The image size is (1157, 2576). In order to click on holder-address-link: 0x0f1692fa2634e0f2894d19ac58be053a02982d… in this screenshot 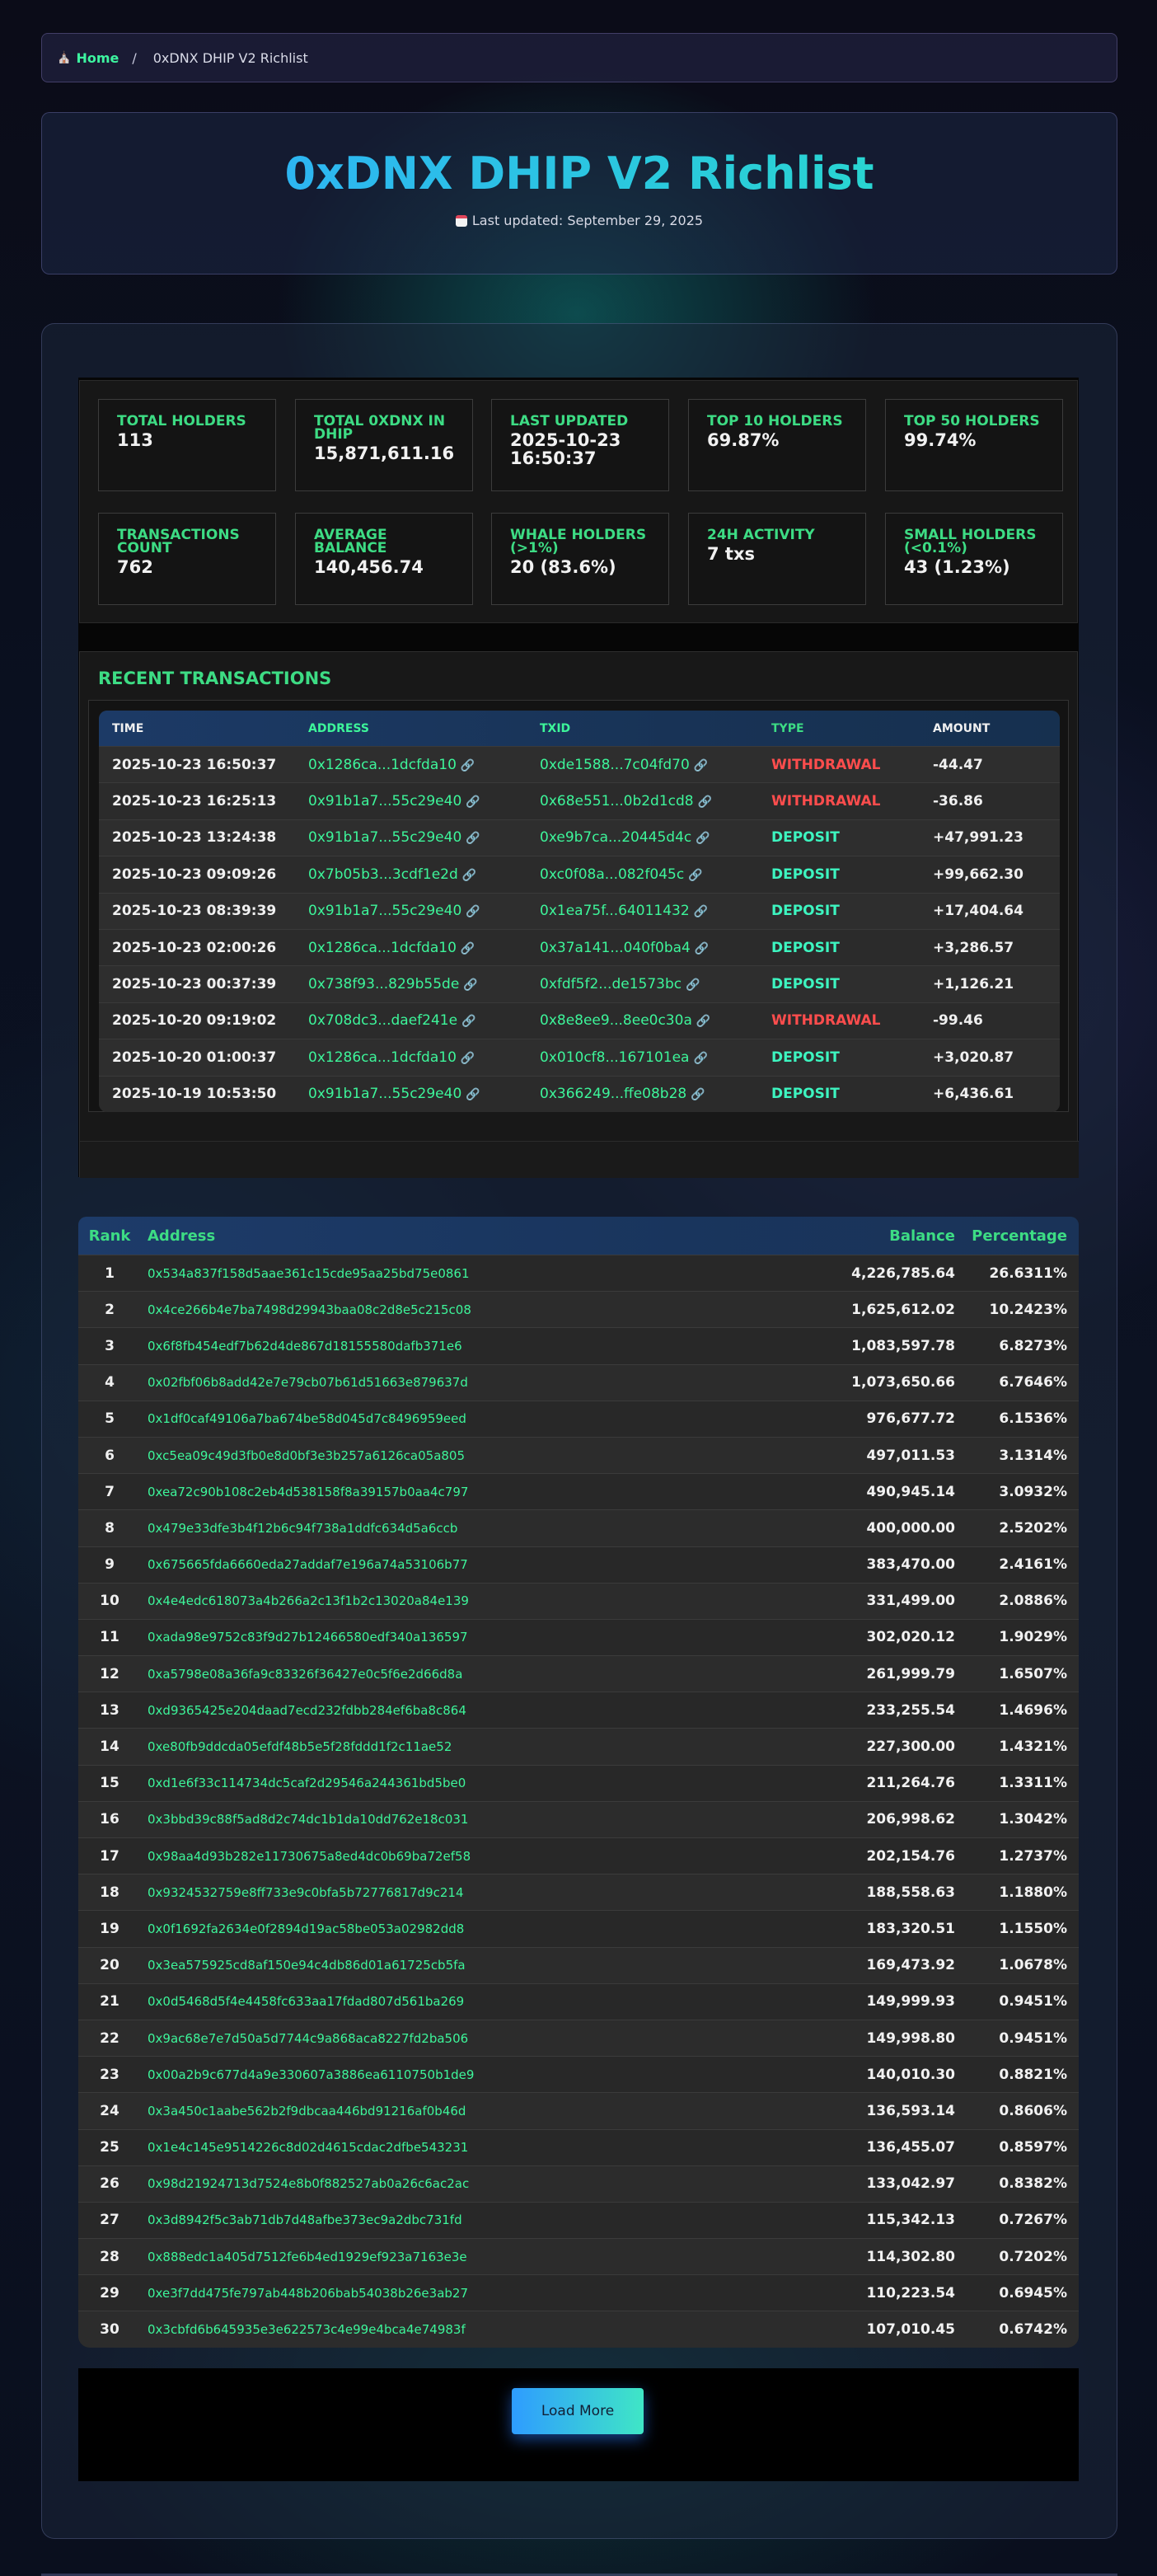, I will do `click(489, 1928)`.